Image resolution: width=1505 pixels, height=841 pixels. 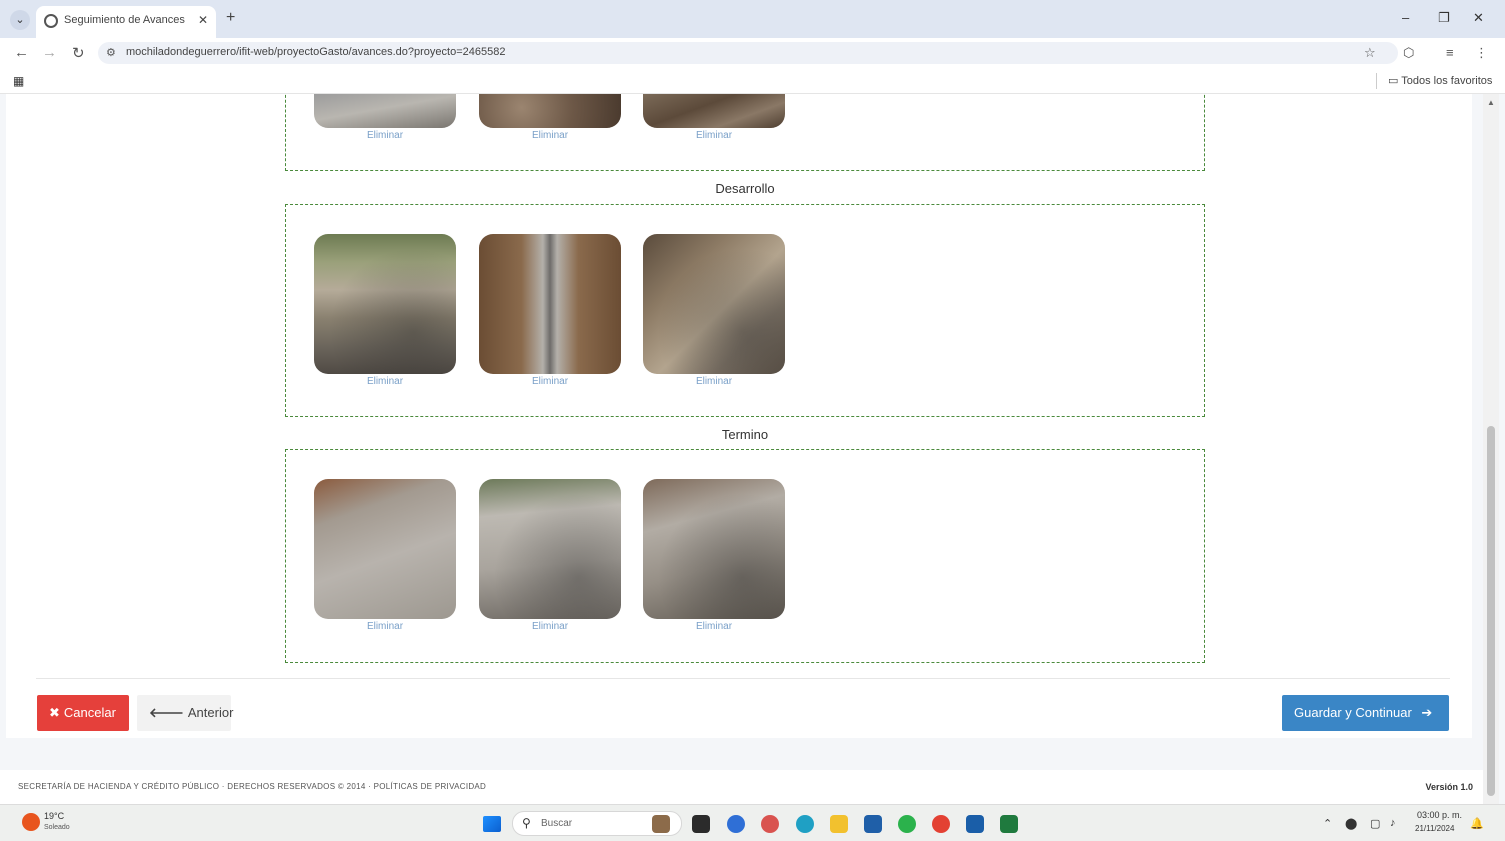 What do you see at coordinates (49, 52) in the screenshot?
I see `forward-arrow-icon: →` at bounding box center [49, 52].